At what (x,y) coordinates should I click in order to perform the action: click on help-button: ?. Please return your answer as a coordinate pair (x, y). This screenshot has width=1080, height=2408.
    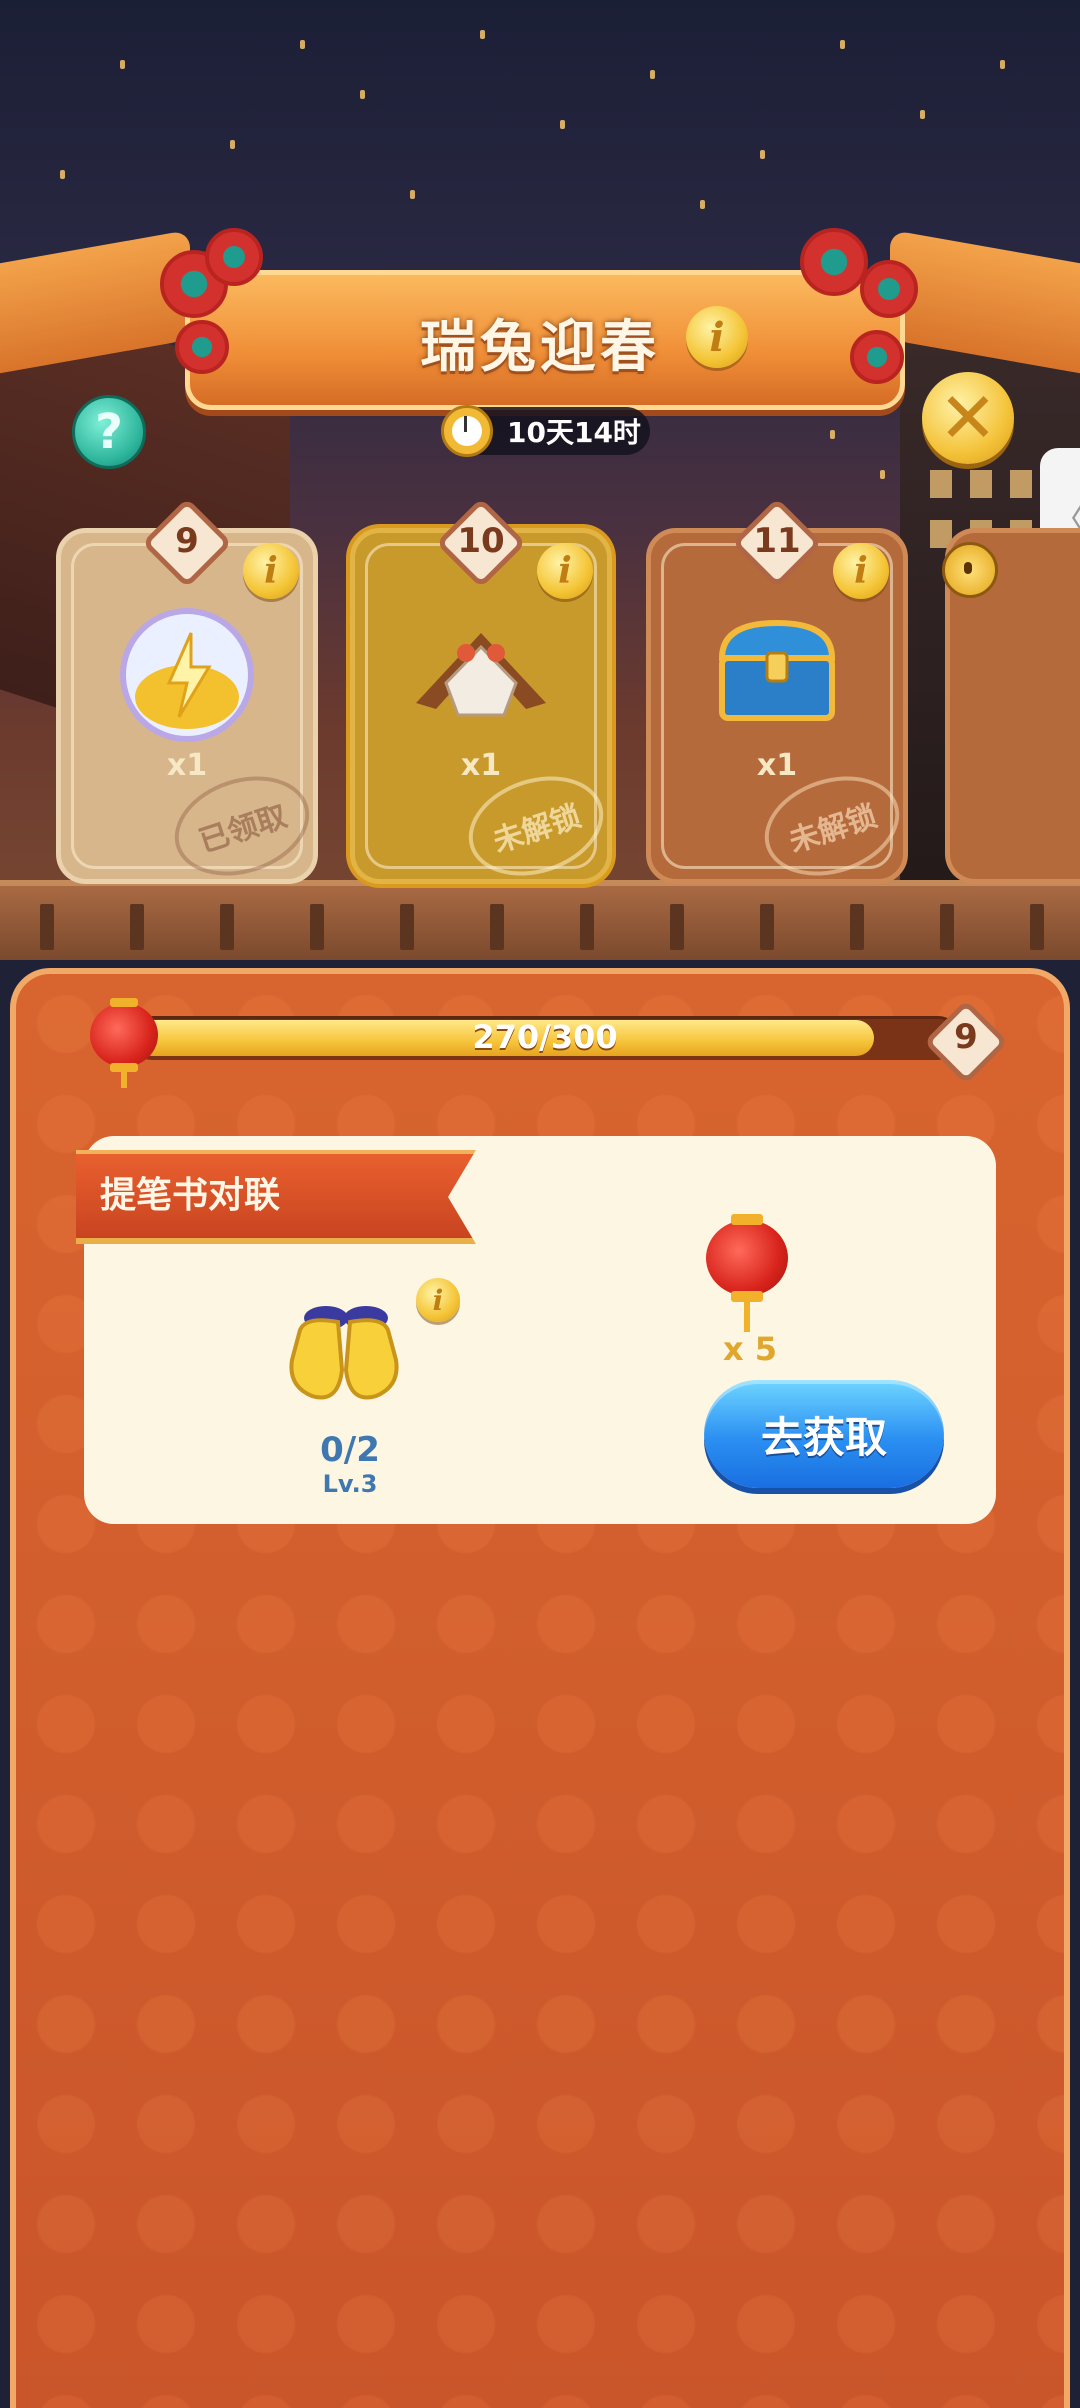
    Looking at the image, I should click on (109, 432).